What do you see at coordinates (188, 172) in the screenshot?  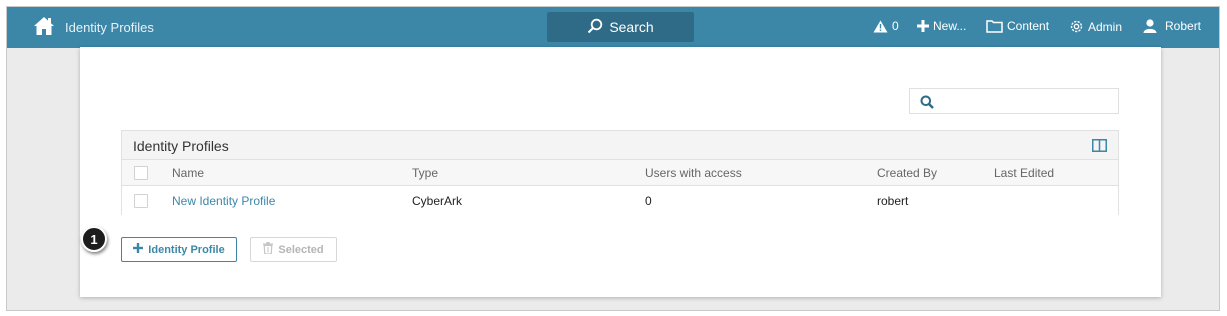 I see `column-header-name: Name` at bounding box center [188, 172].